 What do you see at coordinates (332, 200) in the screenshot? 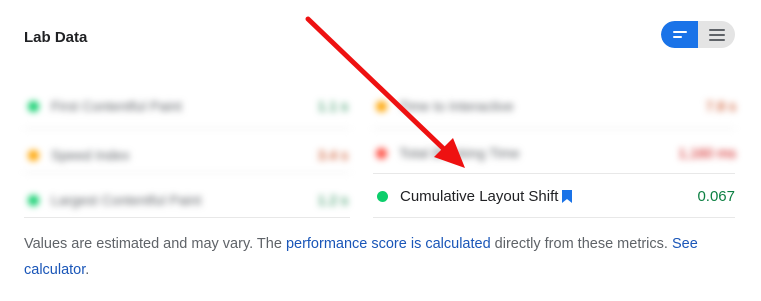
I see `metric-value: 1.2 s` at bounding box center [332, 200].